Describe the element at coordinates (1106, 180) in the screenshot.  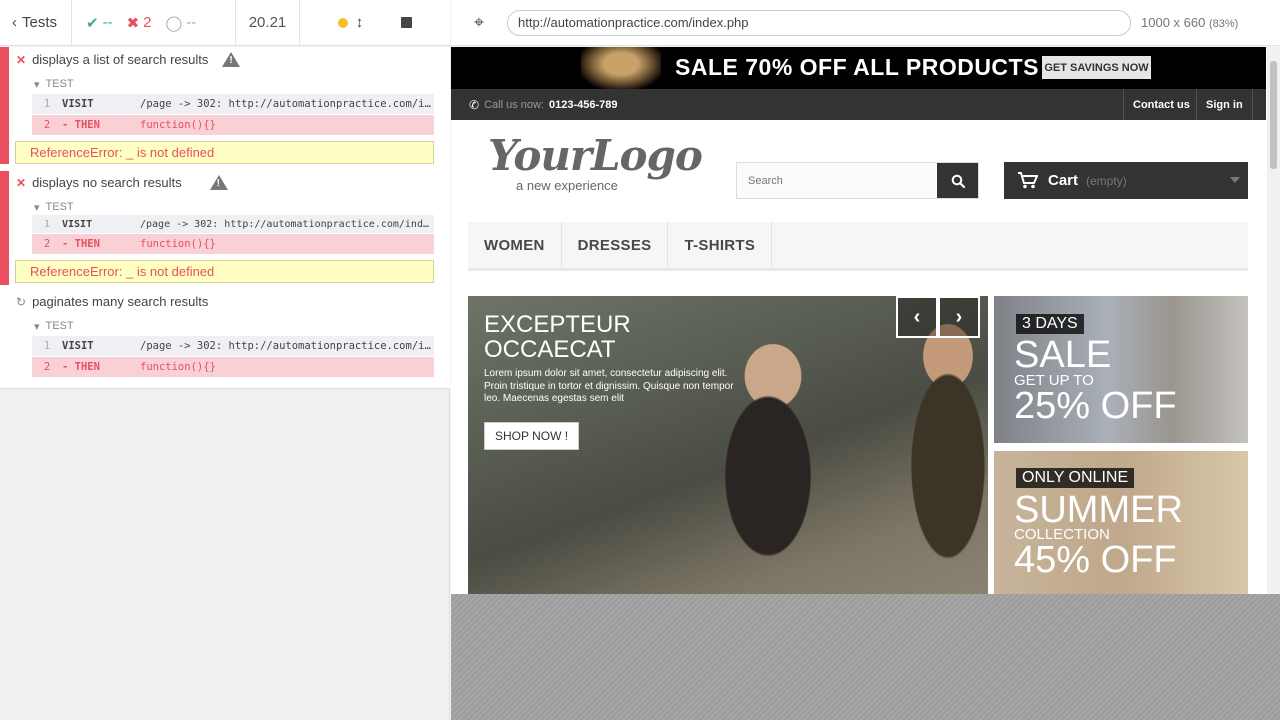
I see `cart-status: (empty)` at that location.